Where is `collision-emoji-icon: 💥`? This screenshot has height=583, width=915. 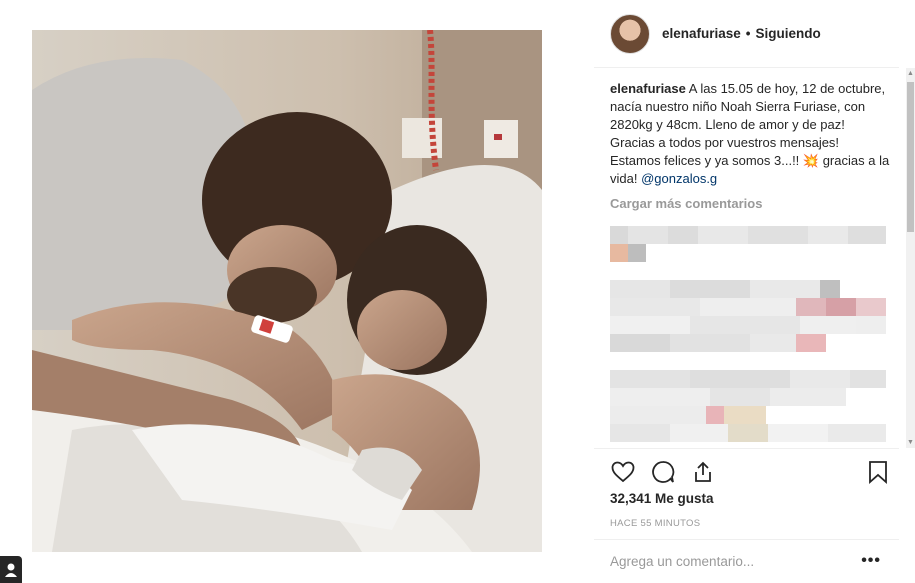
collision-emoji-icon: 💥 is located at coordinates (811, 160).